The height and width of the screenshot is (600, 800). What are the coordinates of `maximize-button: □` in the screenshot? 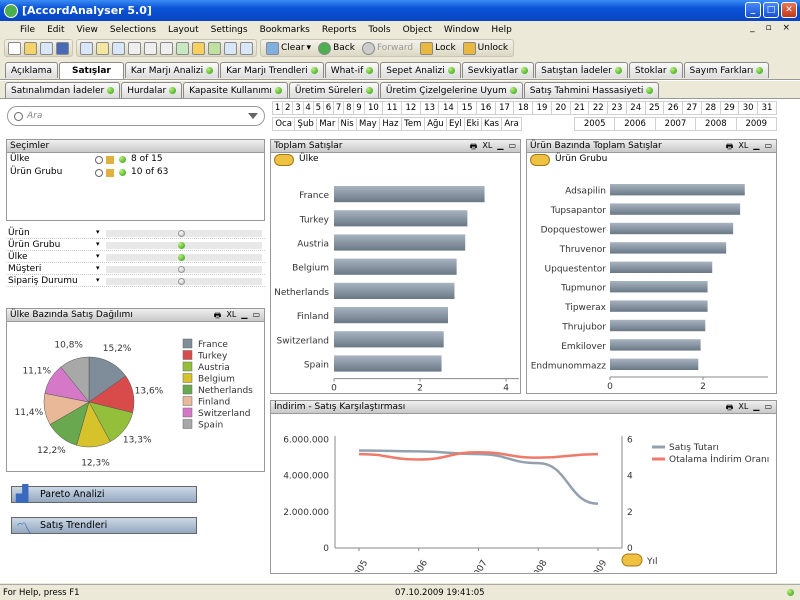 It's located at (771, 10).